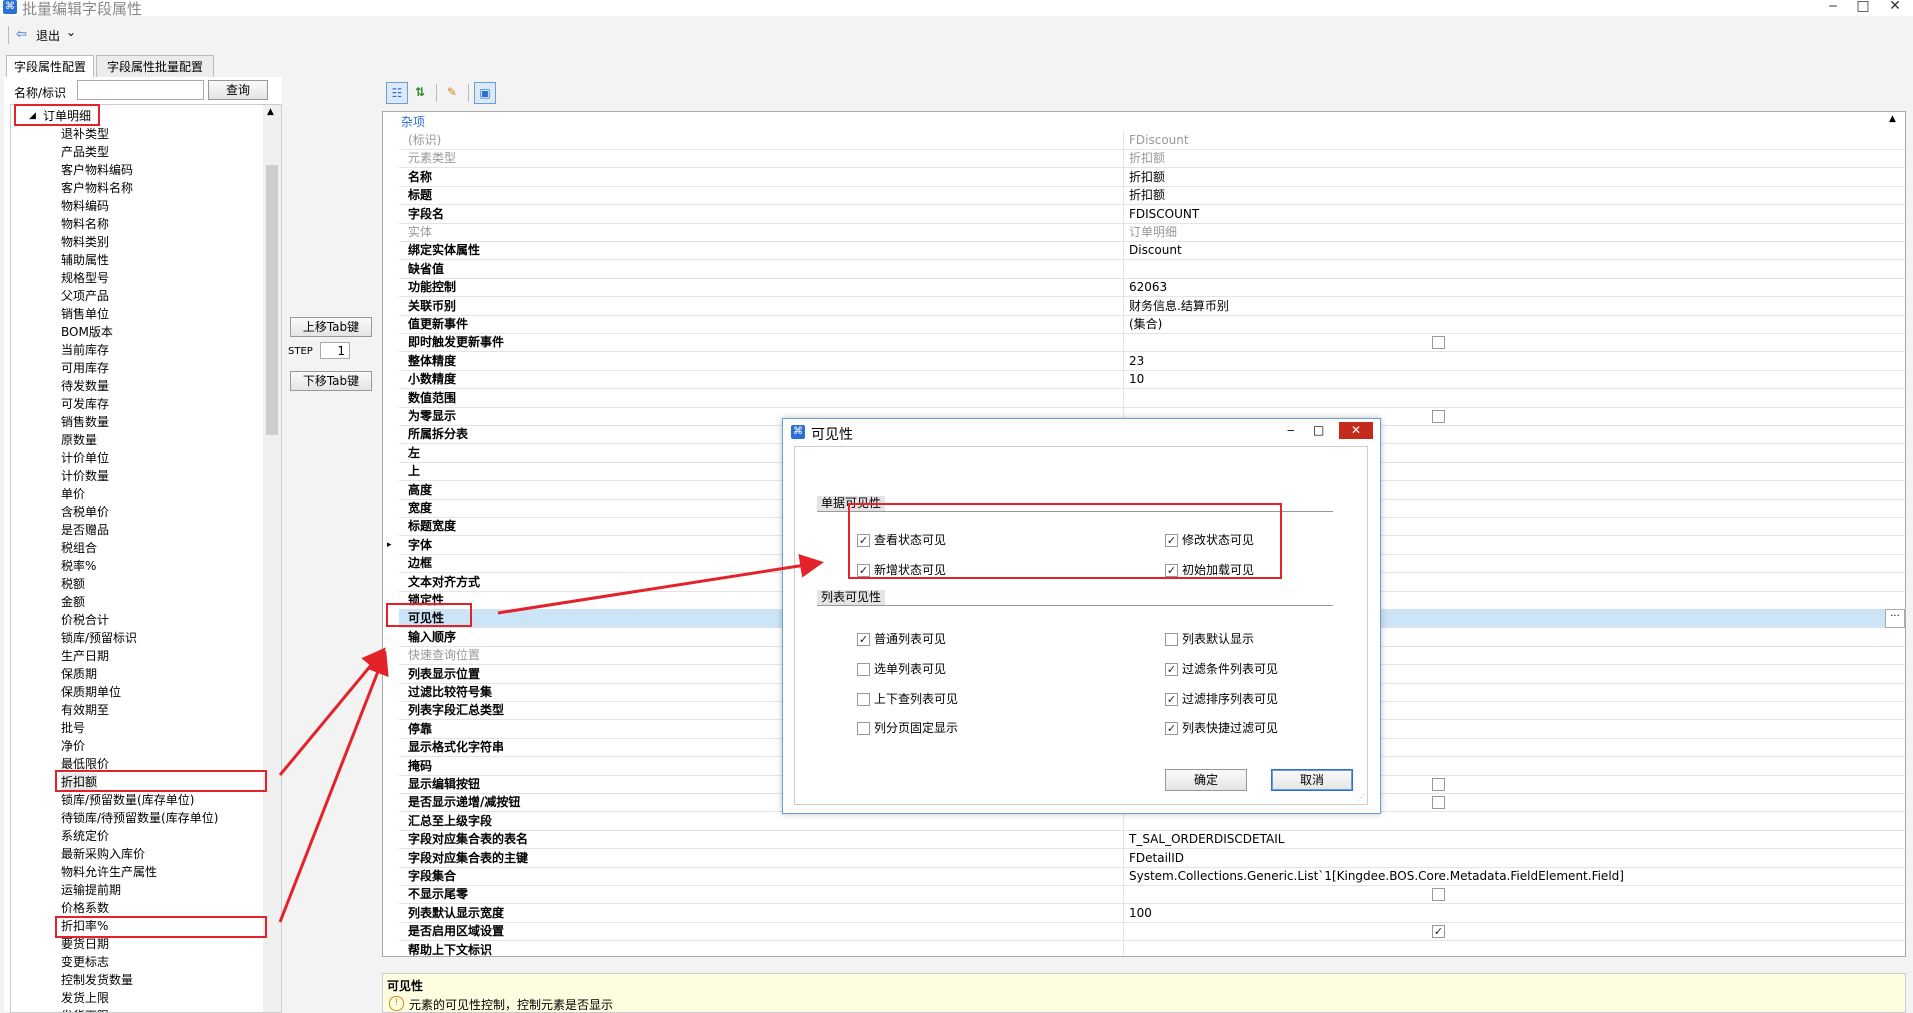  What do you see at coordinates (660, 584) in the screenshot?
I see `arrow-visibility` at bounding box center [660, 584].